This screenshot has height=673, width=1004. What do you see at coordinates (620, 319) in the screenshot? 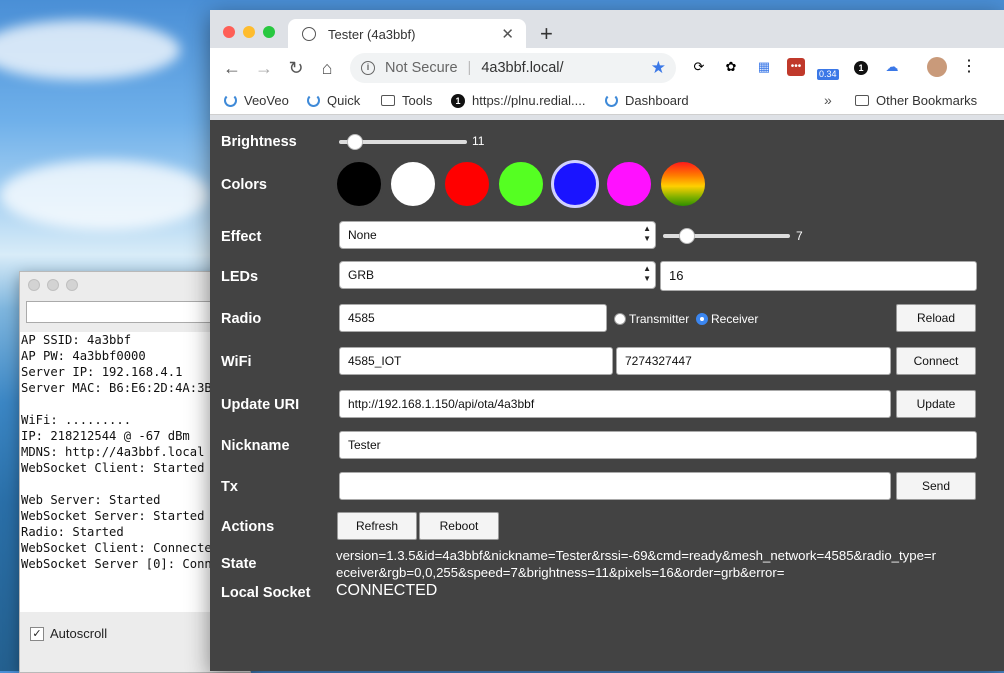
I see `transmitter-radio` at bounding box center [620, 319].